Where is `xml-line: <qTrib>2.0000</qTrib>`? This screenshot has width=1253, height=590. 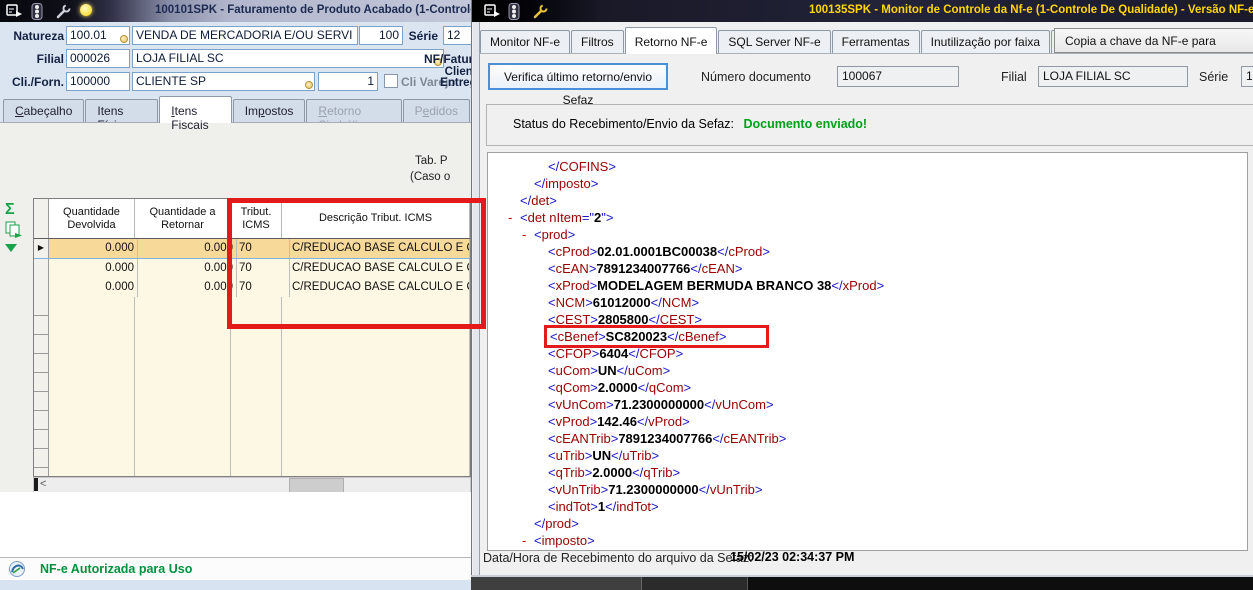
xml-line: <qTrib>2.0000</qTrib> is located at coordinates (614, 472).